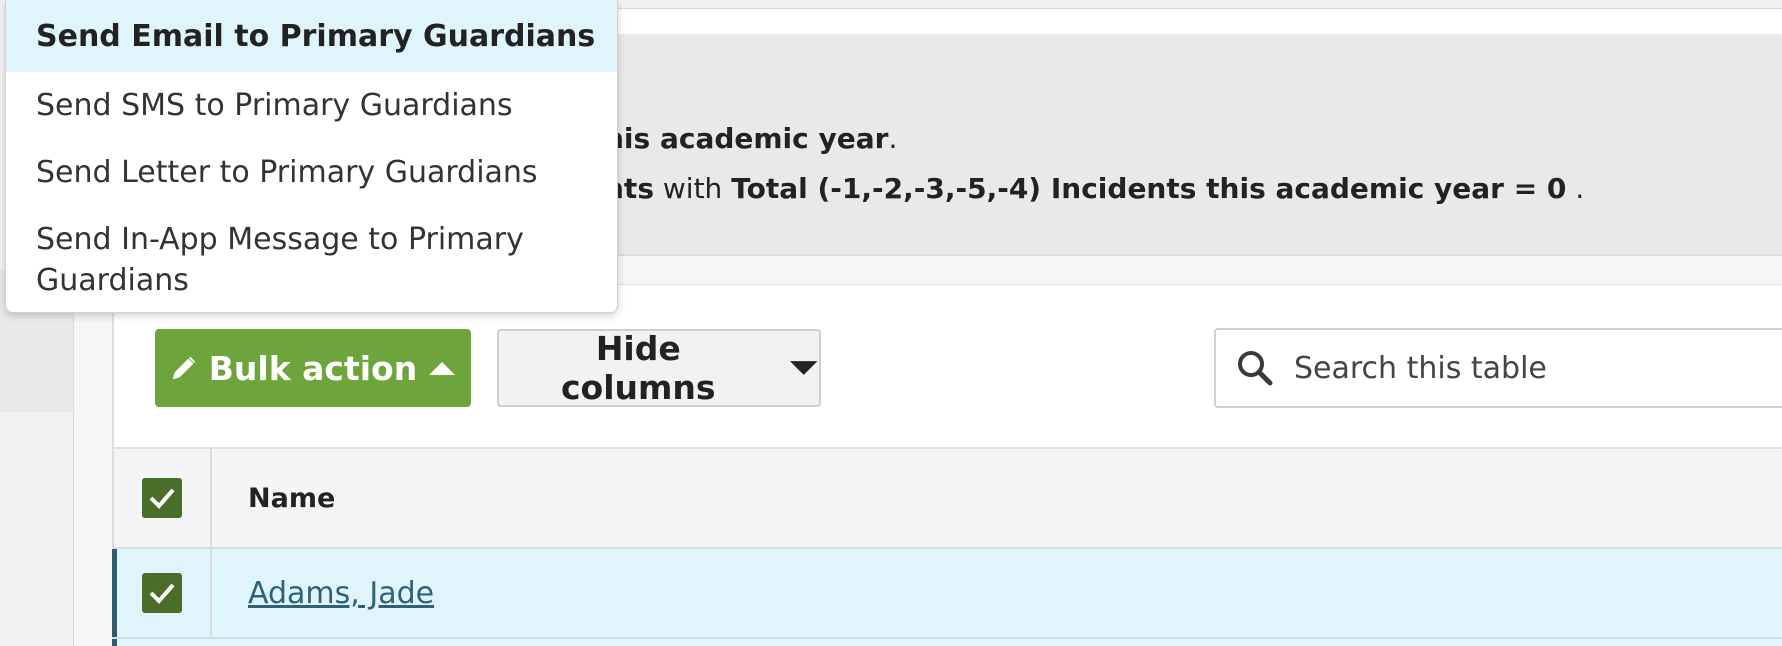 The width and height of the screenshot is (1782, 646). What do you see at coordinates (311, 172) in the screenshot?
I see `menu-item-send-letter: Send Letter to Primary Guardians` at bounding box center [311, 172].